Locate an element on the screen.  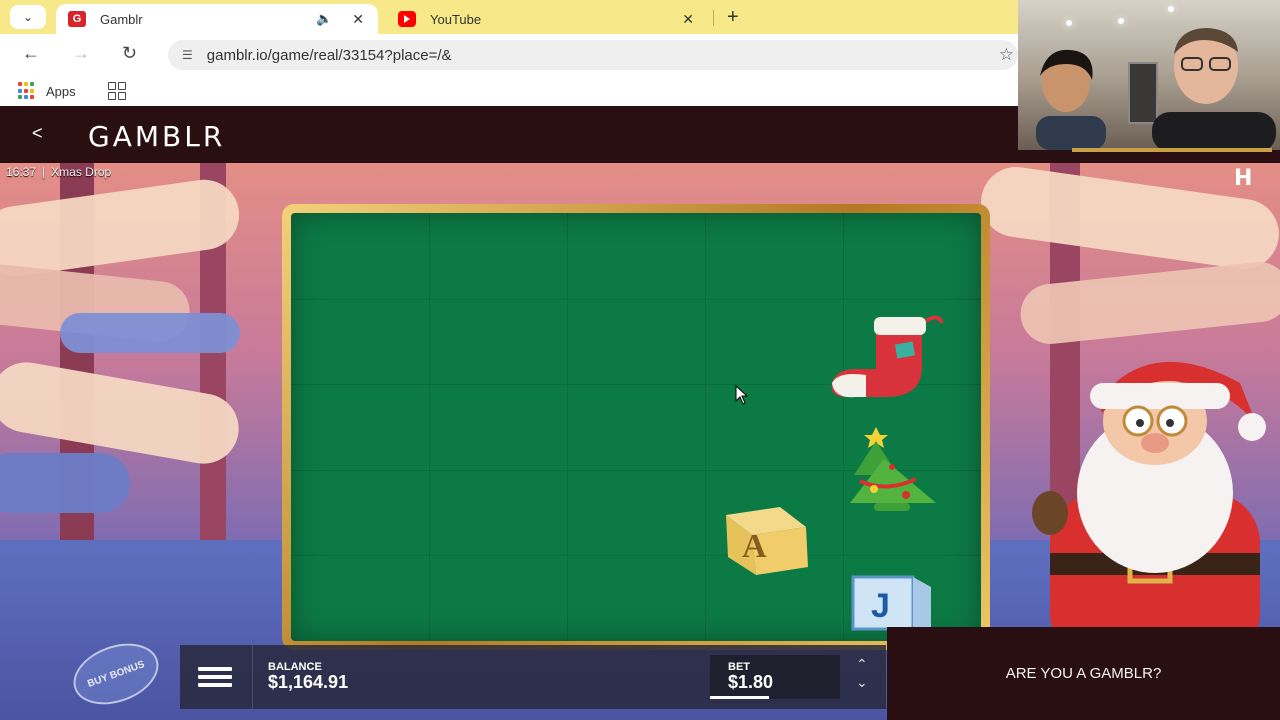
promo-banner: ARE YOU A GAMBLR? is located at coordinates (1083, 673).